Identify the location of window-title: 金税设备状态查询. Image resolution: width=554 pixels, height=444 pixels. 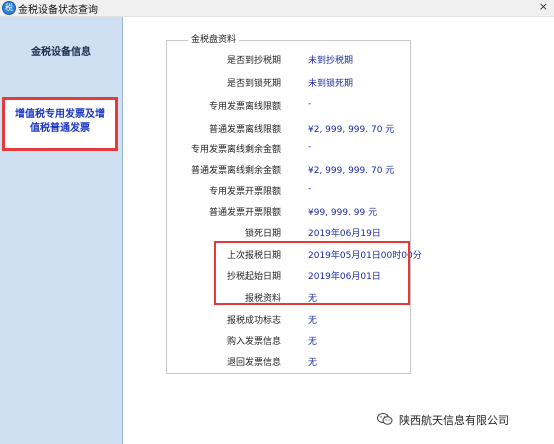
(58, 10).